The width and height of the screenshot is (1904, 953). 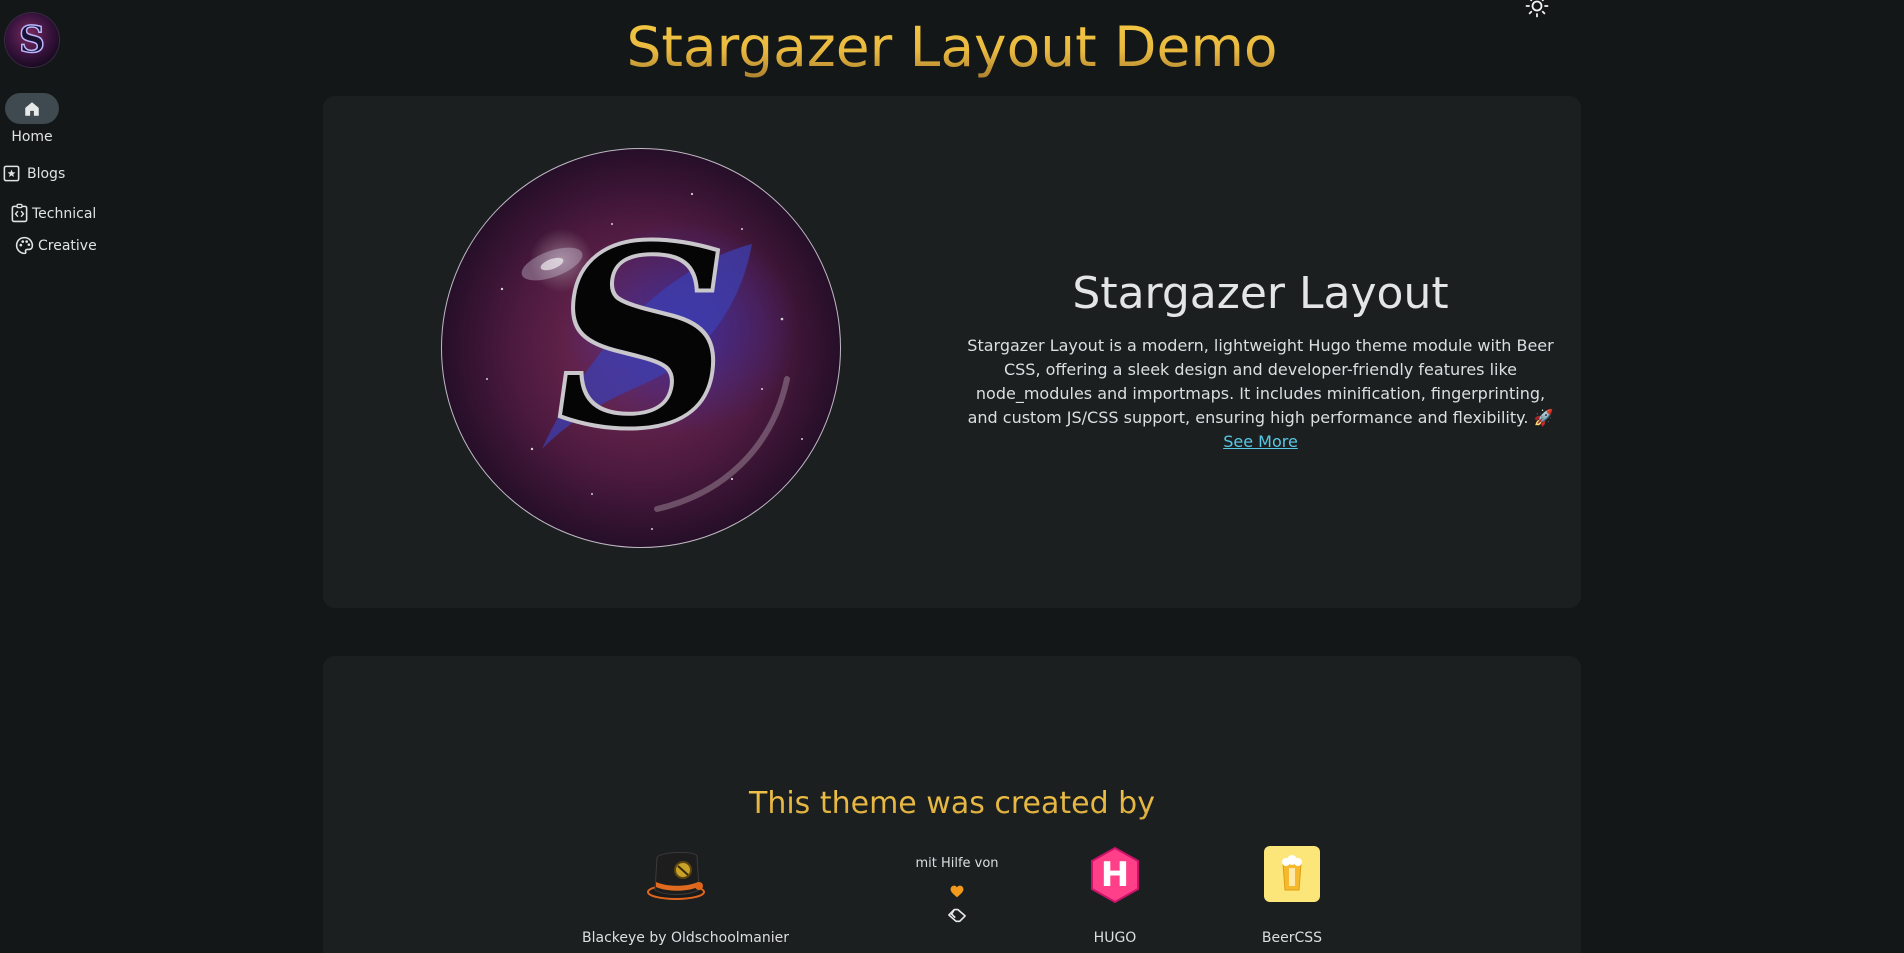 I want to click on sidebar-item-label: Blogs, so click(x=46, y=173).